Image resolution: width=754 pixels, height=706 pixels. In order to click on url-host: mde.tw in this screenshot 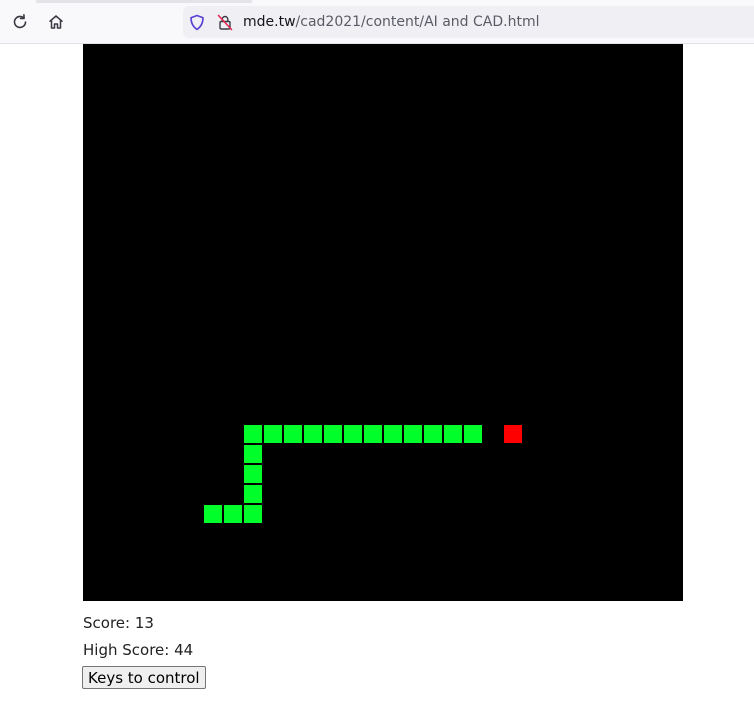, I will do `click(269, 22)`.